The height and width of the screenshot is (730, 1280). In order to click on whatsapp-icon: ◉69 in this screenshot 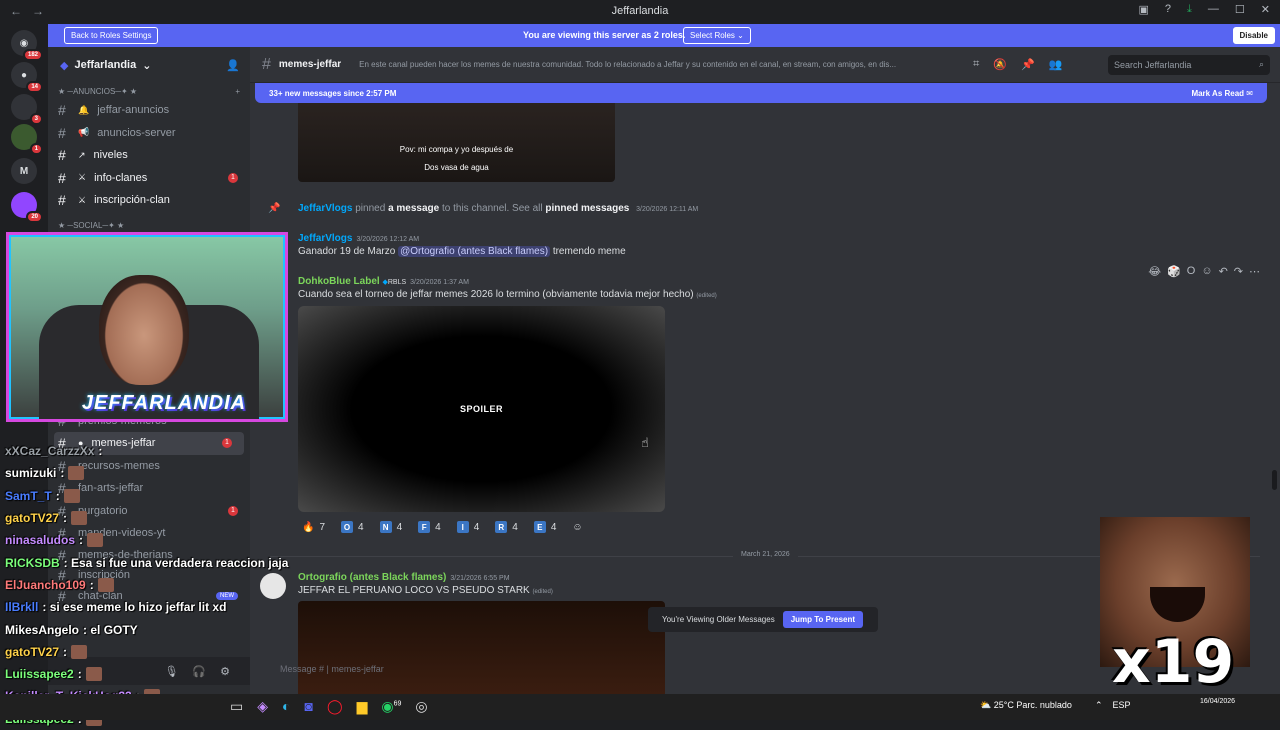, I will do `click(391, 706)`.